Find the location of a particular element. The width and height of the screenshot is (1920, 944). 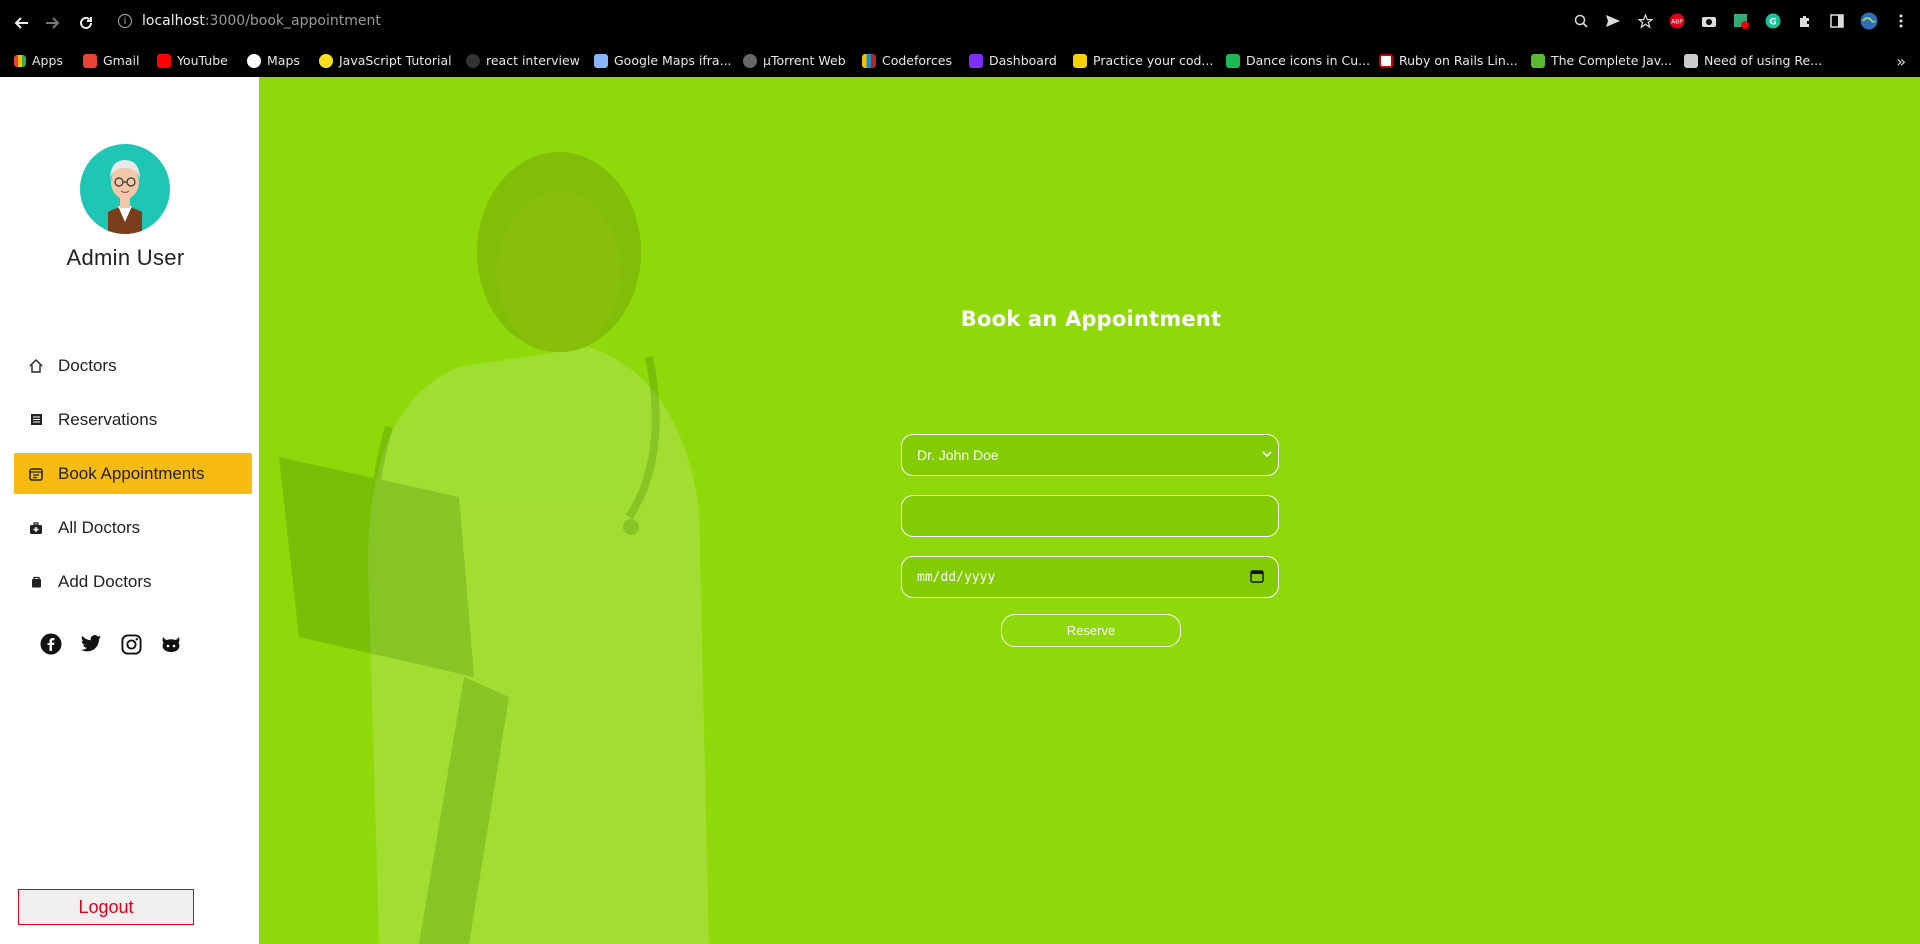

rails-icon is located at coordinates (1386, 60).